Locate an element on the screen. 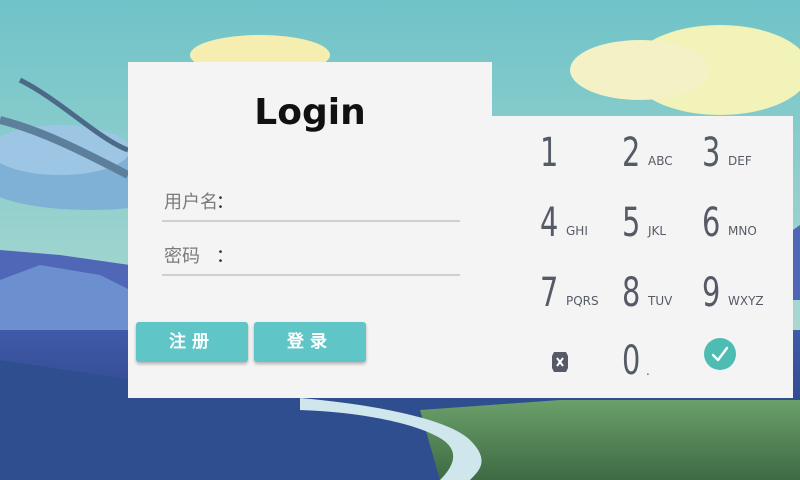 Image resolution: width=800 pixels, height=480 pixels. password-input is located at coordinates (349, 253).